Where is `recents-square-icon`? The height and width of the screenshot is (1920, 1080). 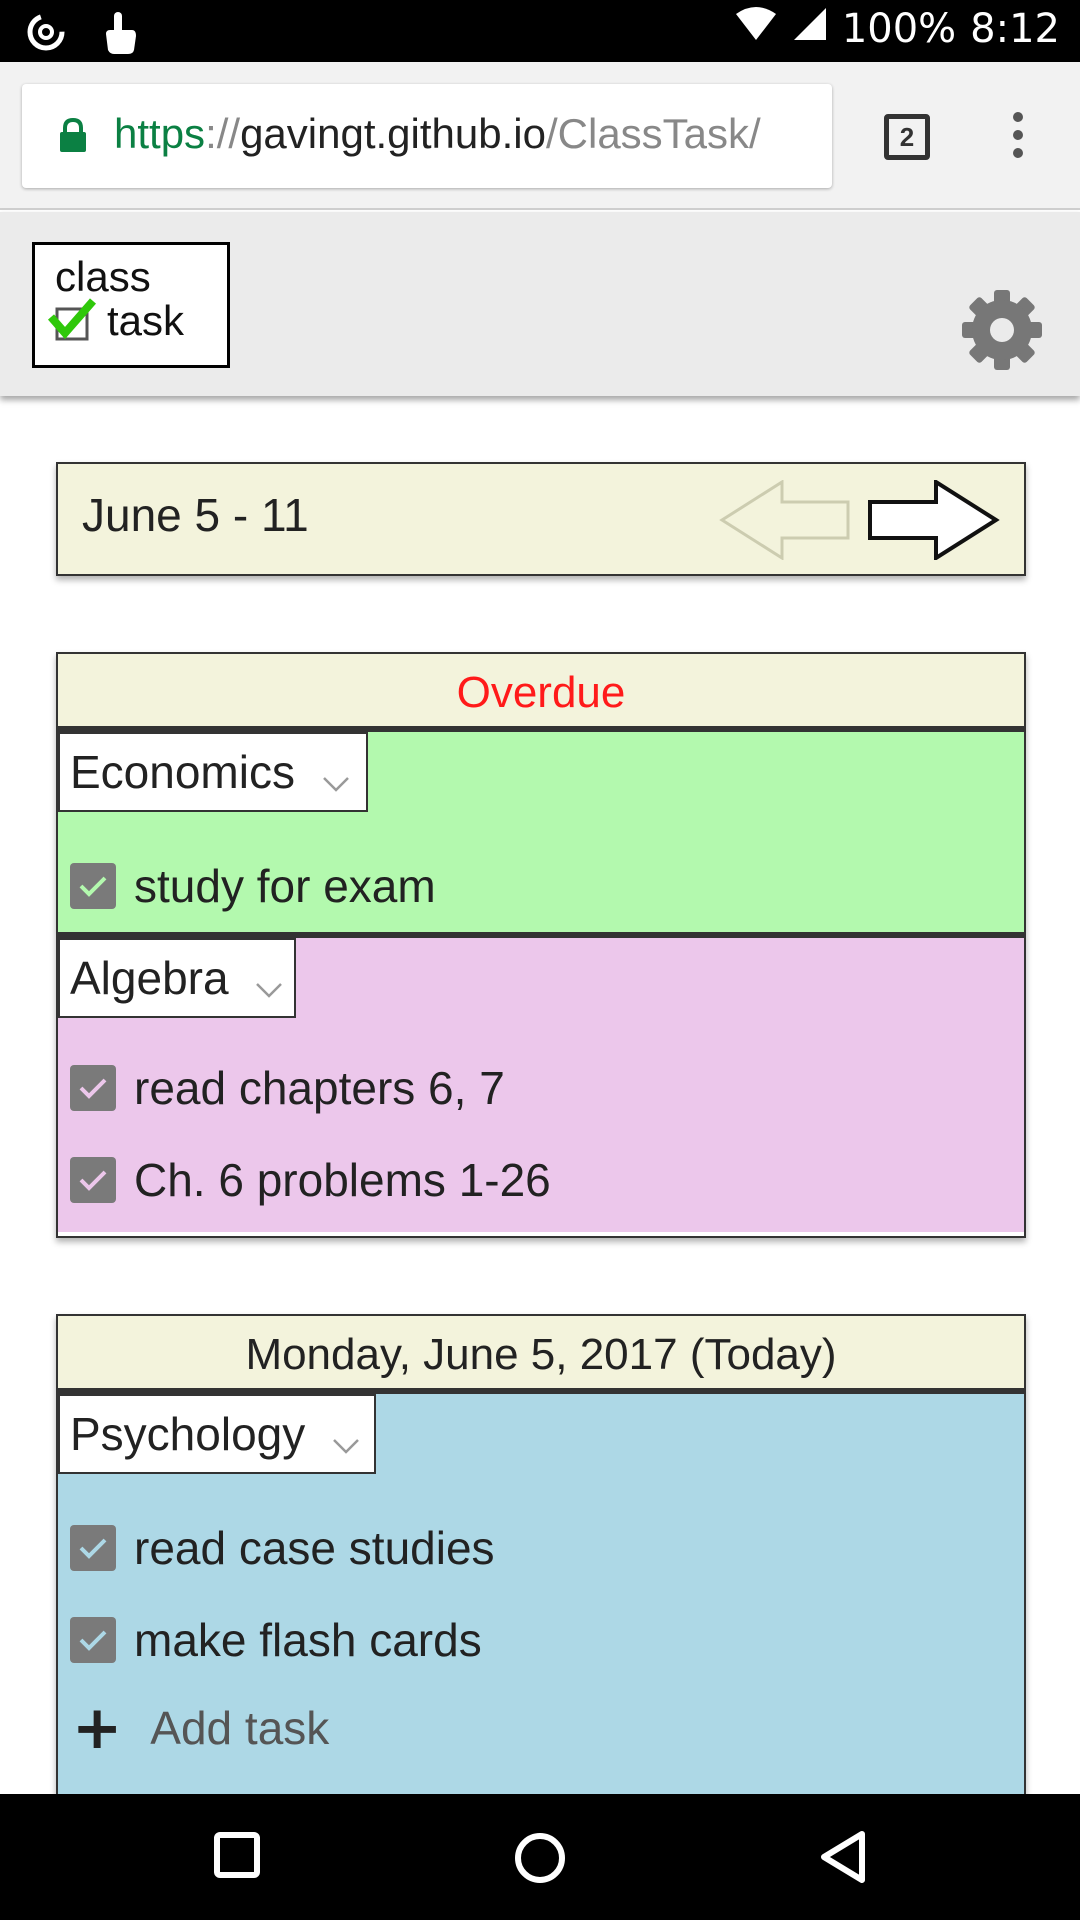 recents-square-icon is located at coordinates (237, 1857).